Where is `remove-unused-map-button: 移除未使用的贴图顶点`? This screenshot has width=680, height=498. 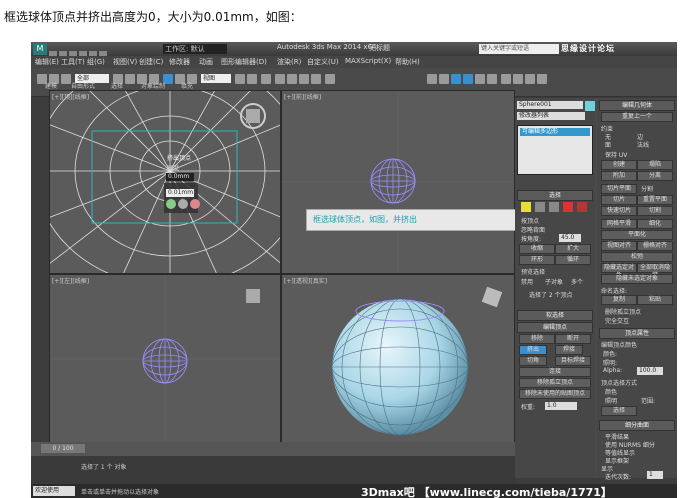 remove-unused-map-button: 移除未使用的贴图顶点 is located at coordinates (555, 394).